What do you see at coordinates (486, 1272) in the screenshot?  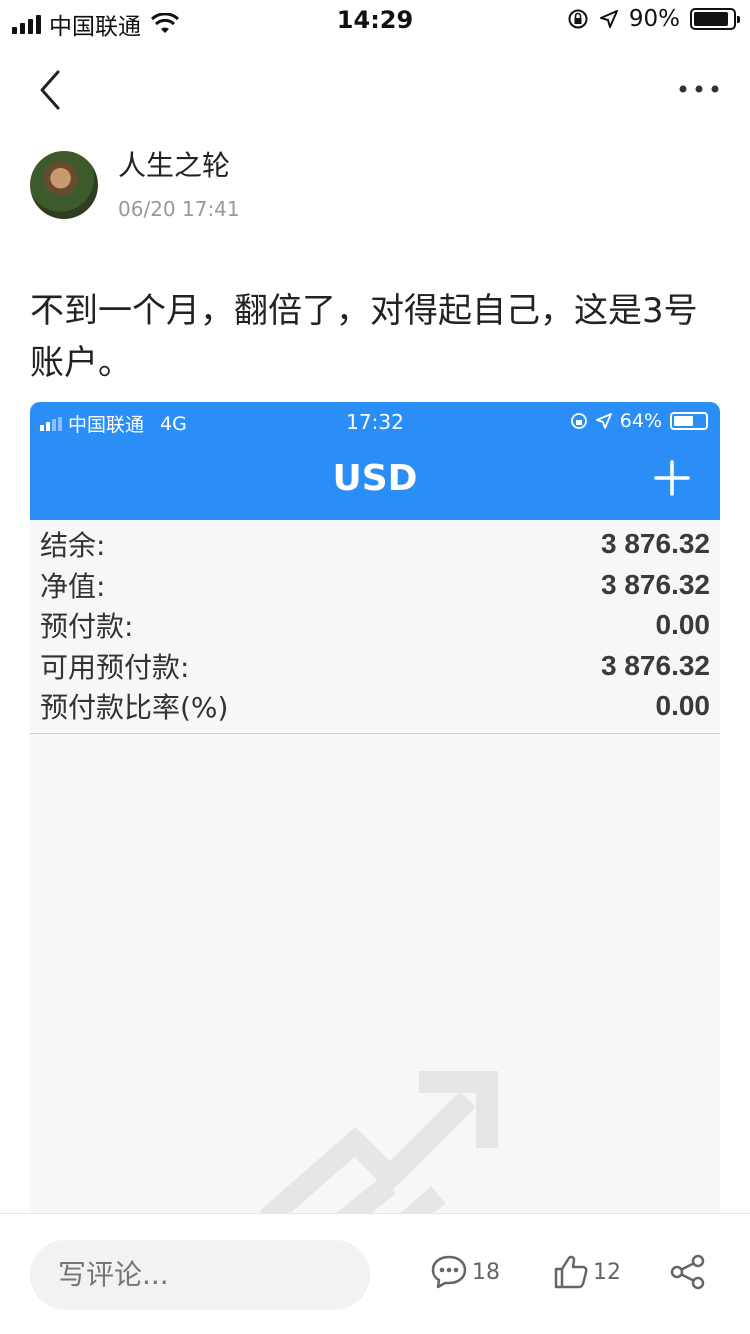 I see `comment-count: 18` at bounding box center [486, 1272].